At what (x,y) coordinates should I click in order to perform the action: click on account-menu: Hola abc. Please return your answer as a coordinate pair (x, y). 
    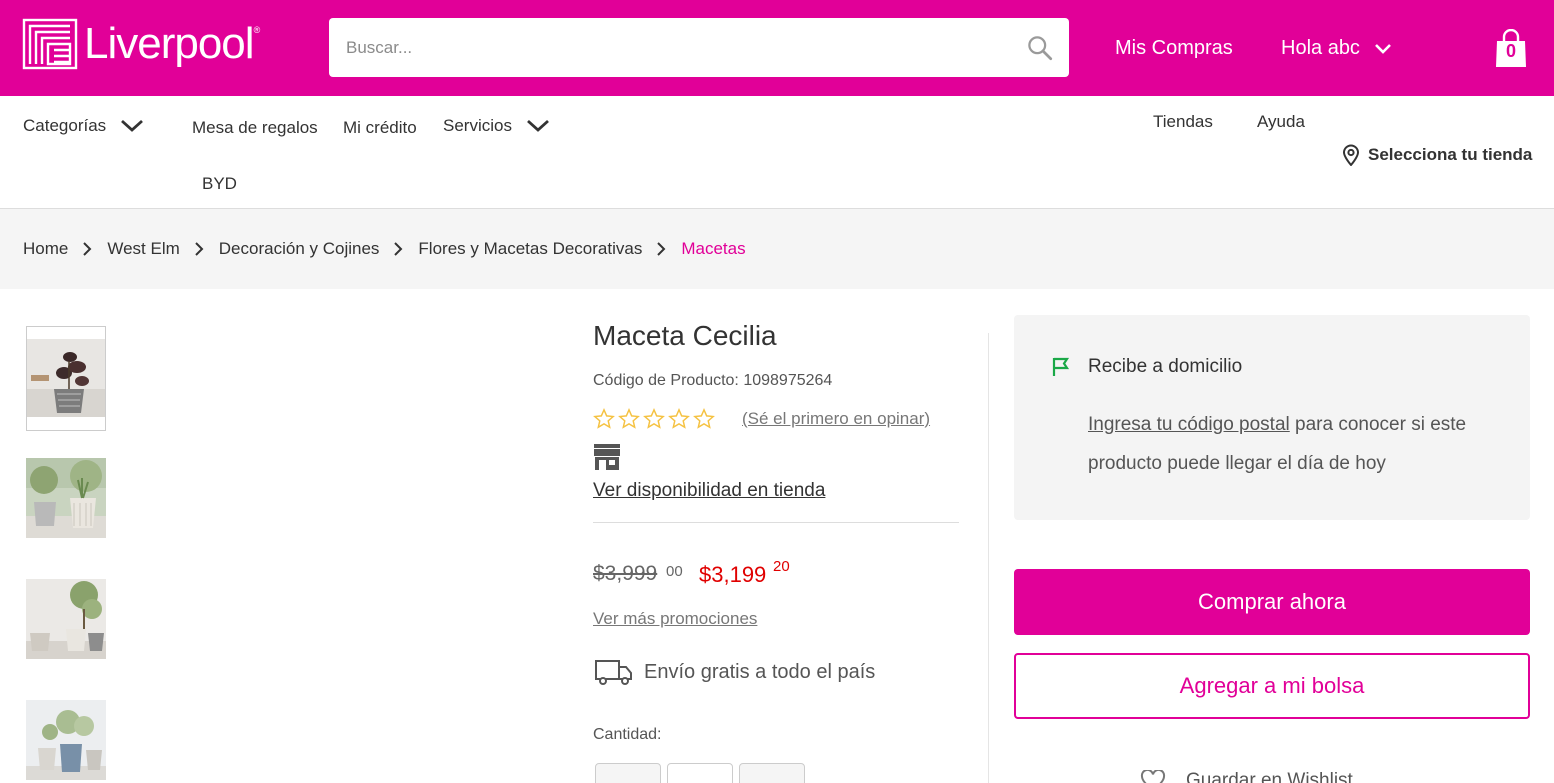
    Looking at the image, I should click on (1336, 48).